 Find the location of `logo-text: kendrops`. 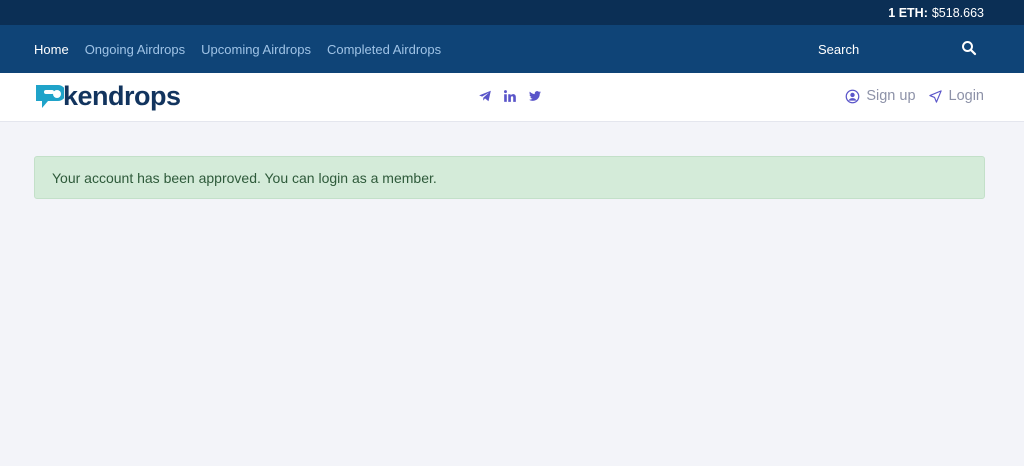

logo-text: kendrops is located at coordinates (122, 96).